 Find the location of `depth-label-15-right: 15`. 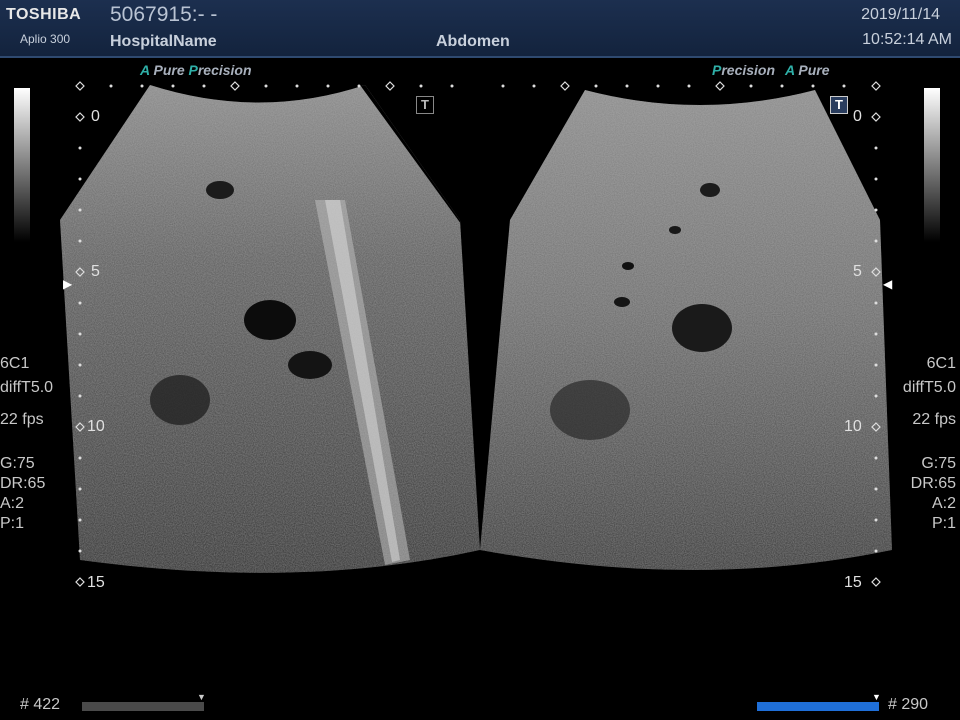

depth-label-15-right: 15 is located at coordinates (853, 582).